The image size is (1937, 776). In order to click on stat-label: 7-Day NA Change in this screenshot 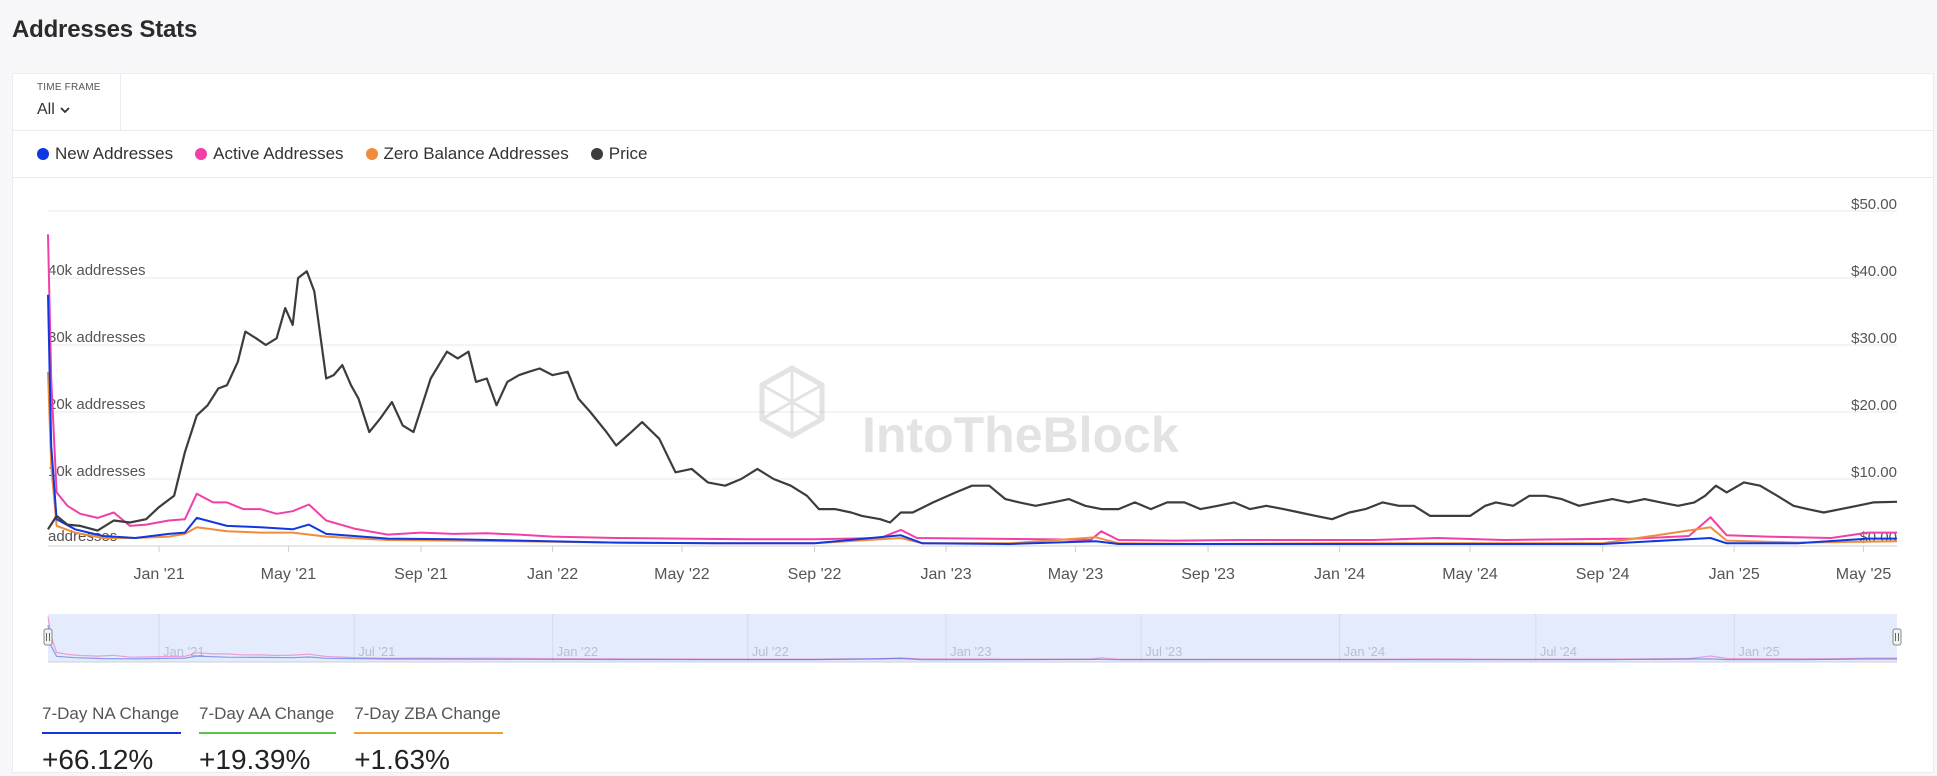, I will do `click(112, 717)`.